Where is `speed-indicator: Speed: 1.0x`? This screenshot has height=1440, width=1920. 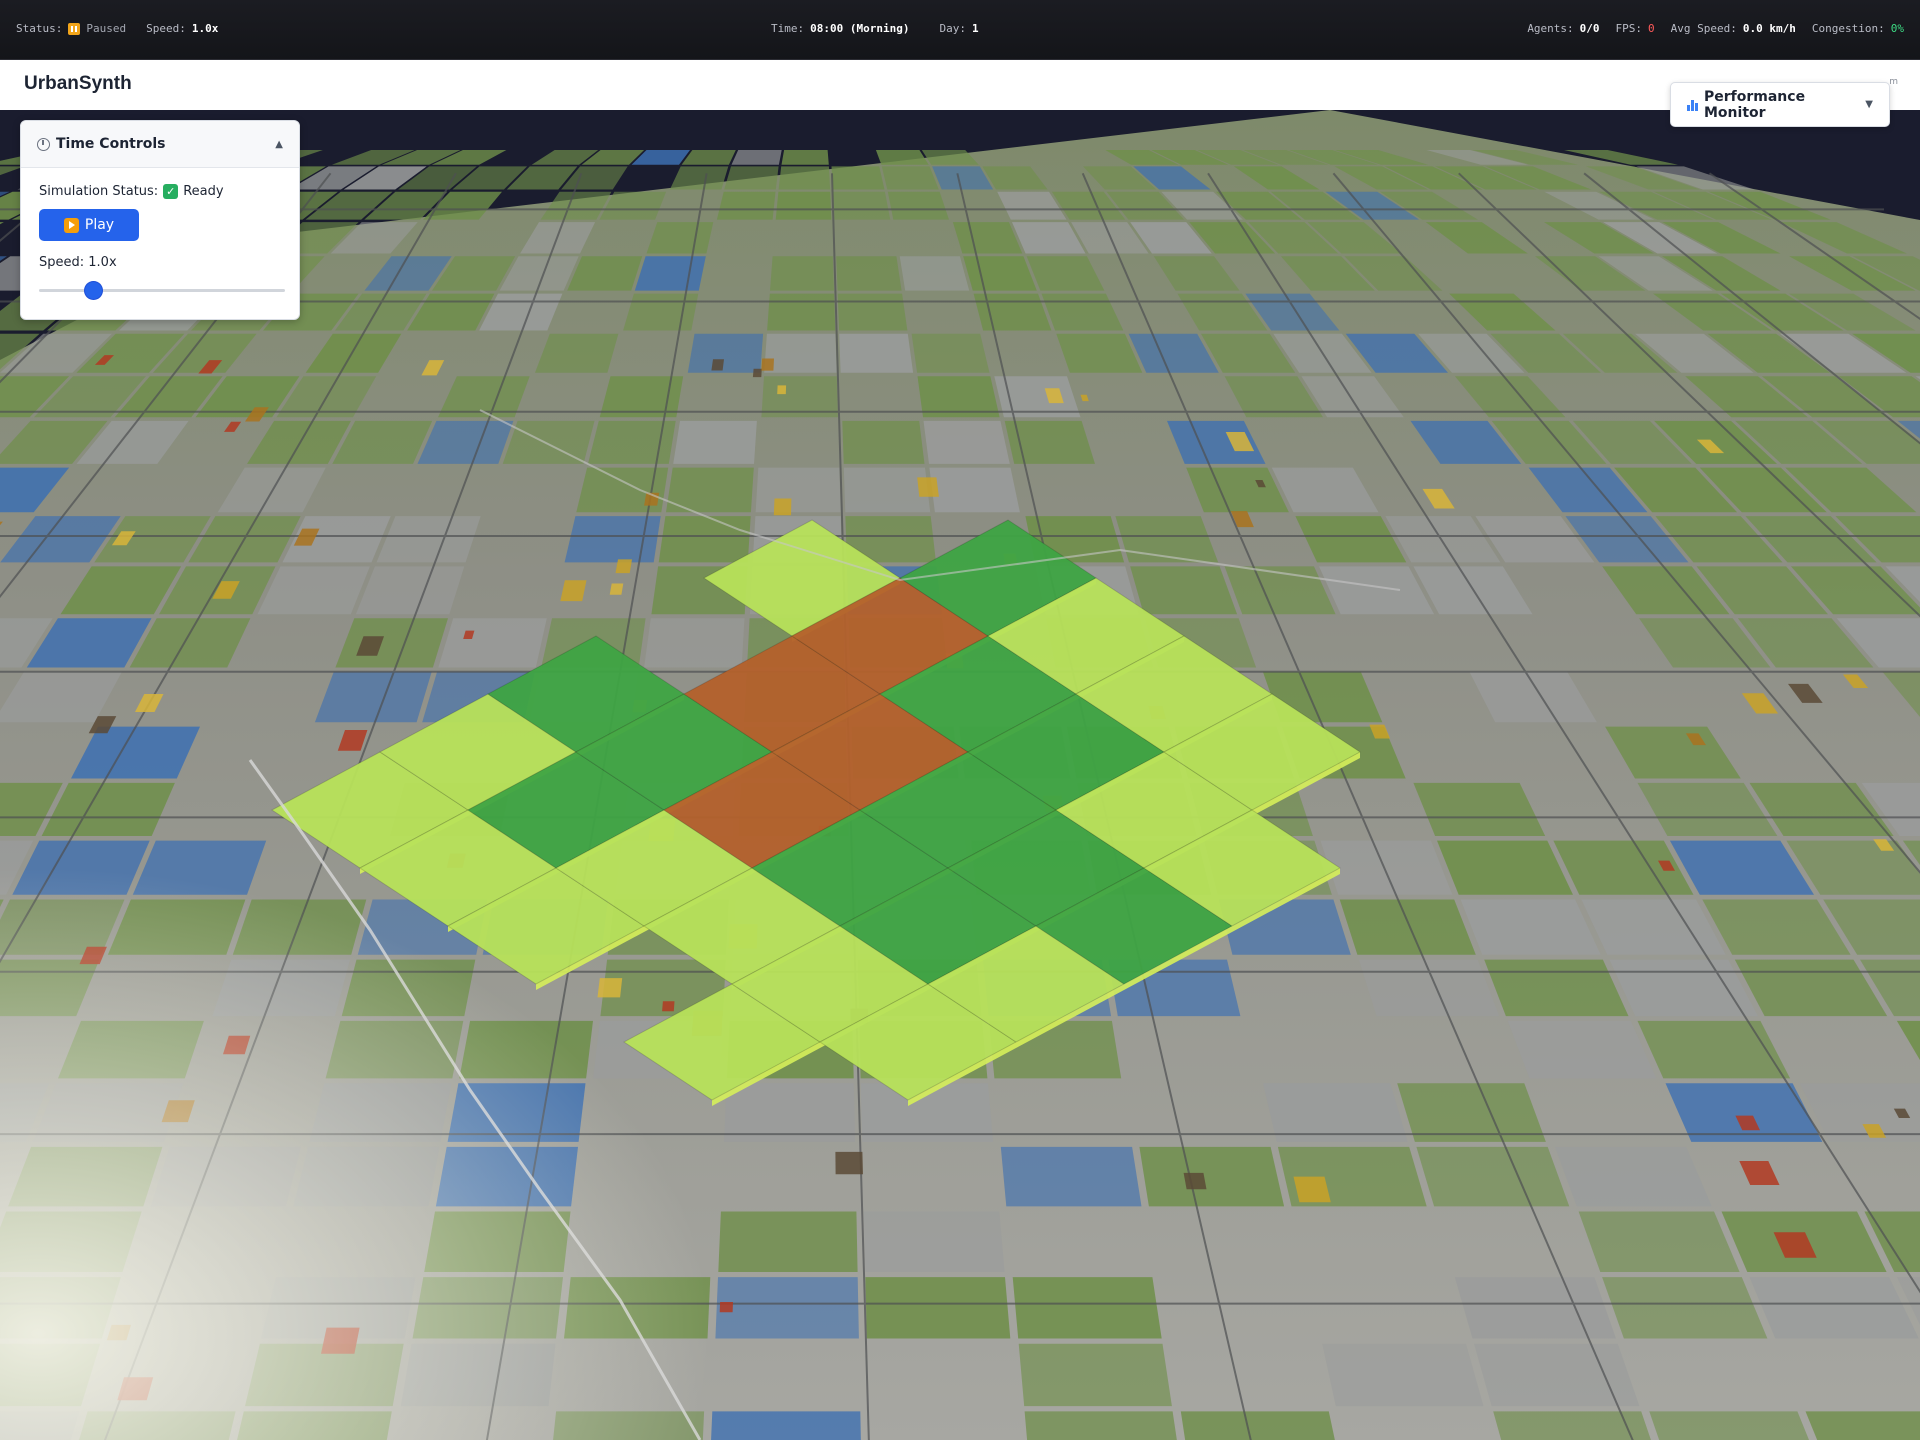 speed-indicator: Speed: 1.0x is located at coordinates (182, 28).